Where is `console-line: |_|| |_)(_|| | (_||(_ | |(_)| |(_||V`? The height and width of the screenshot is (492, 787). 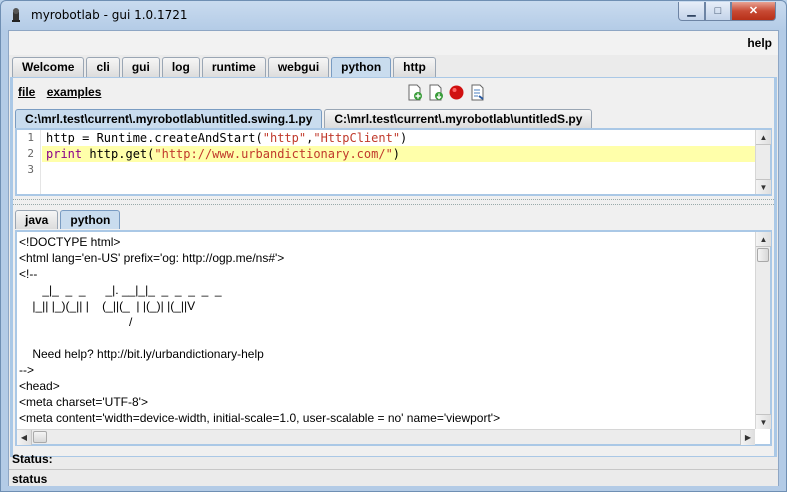
console-line: |_|| |_)(_|| | (_||(_ | |(_)| |(_||V is located at coordinates (107, 306).